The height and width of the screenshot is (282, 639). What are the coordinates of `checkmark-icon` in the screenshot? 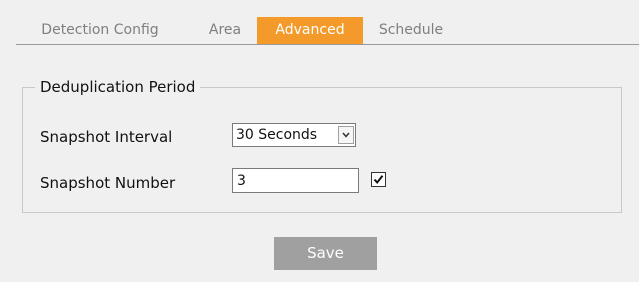 It's located at (378, 180).